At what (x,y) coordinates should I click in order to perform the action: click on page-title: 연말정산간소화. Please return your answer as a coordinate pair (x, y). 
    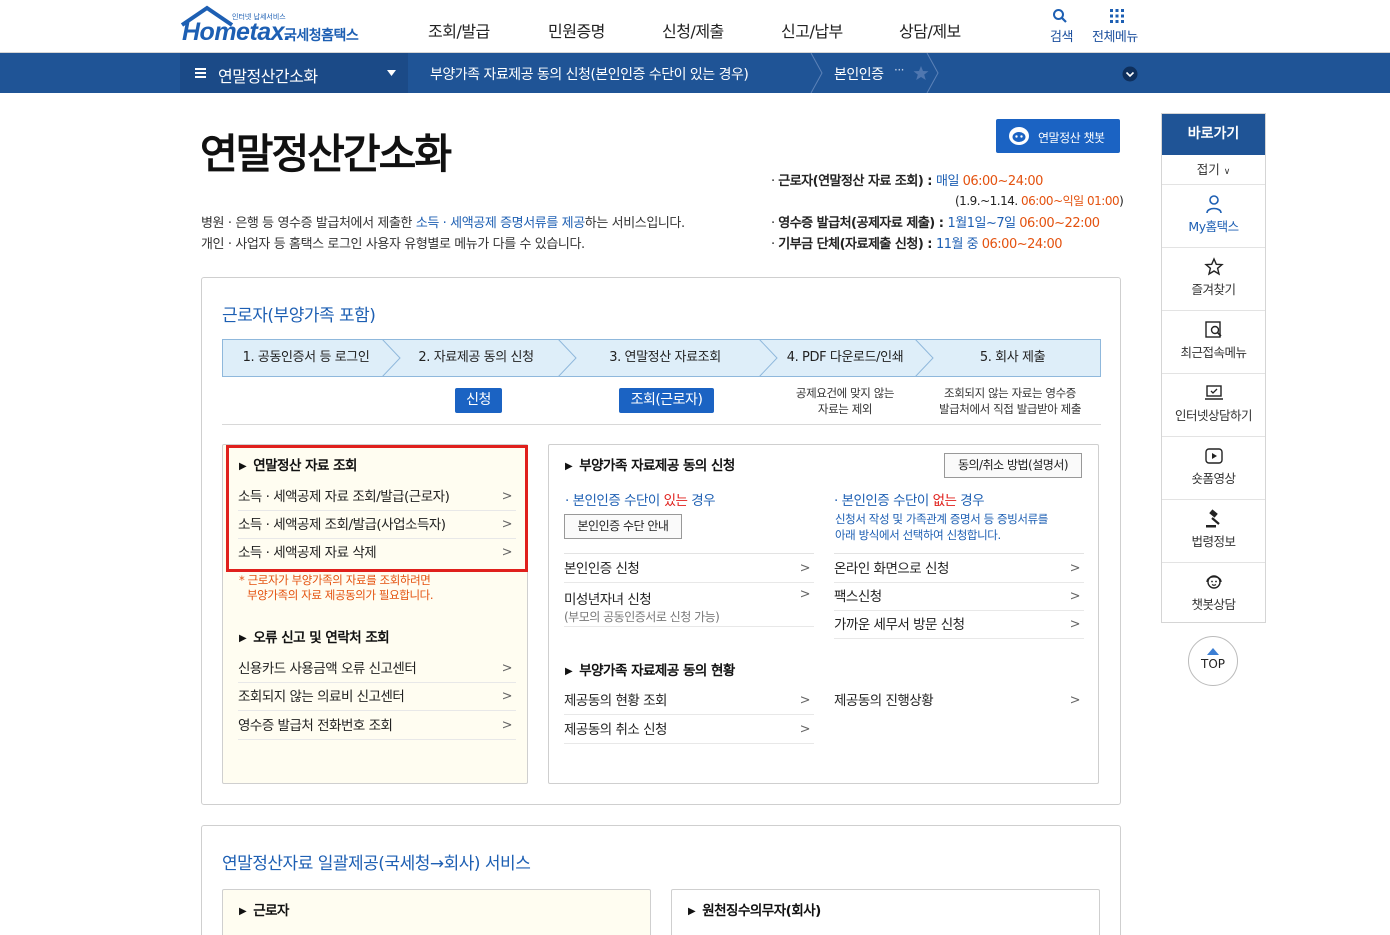
    Looking at the image, I should click on (326, 154).